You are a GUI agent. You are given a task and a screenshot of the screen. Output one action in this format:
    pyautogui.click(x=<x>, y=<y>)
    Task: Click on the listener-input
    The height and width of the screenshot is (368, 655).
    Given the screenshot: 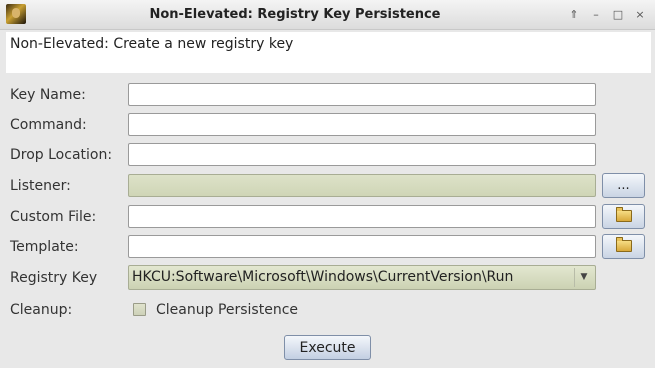 What is the action you would take?
    pyautogui.click(x=362, y=185)
    